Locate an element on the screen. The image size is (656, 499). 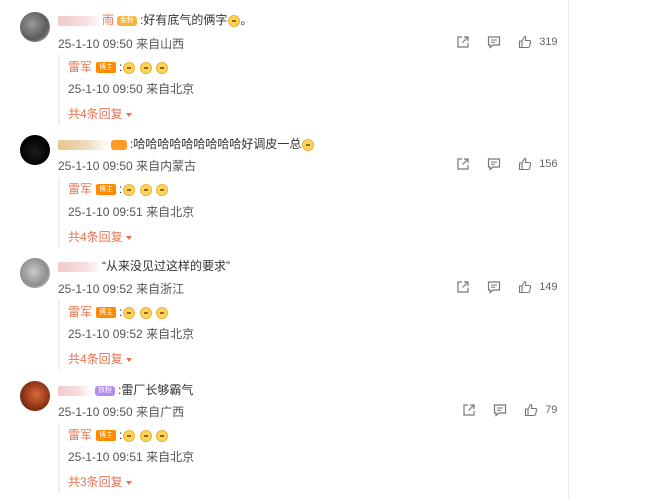
comment-actions: 79 is located at coordinates (509, 410).